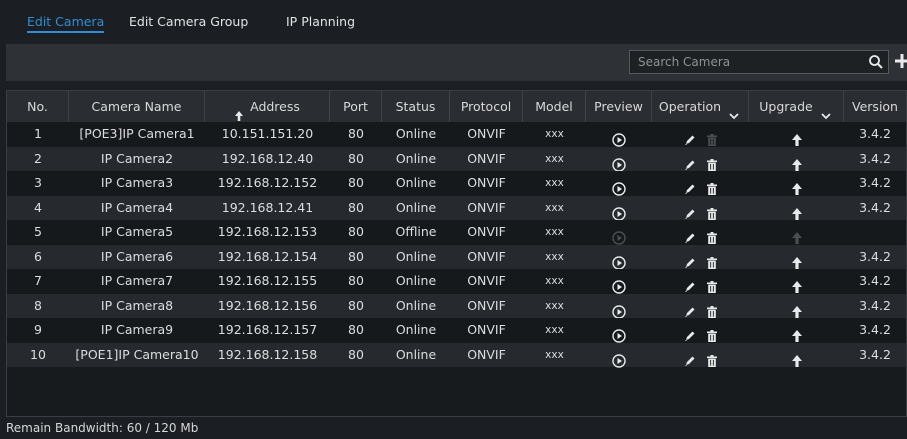  I want to click on row-number: 8, so click(38, 305).